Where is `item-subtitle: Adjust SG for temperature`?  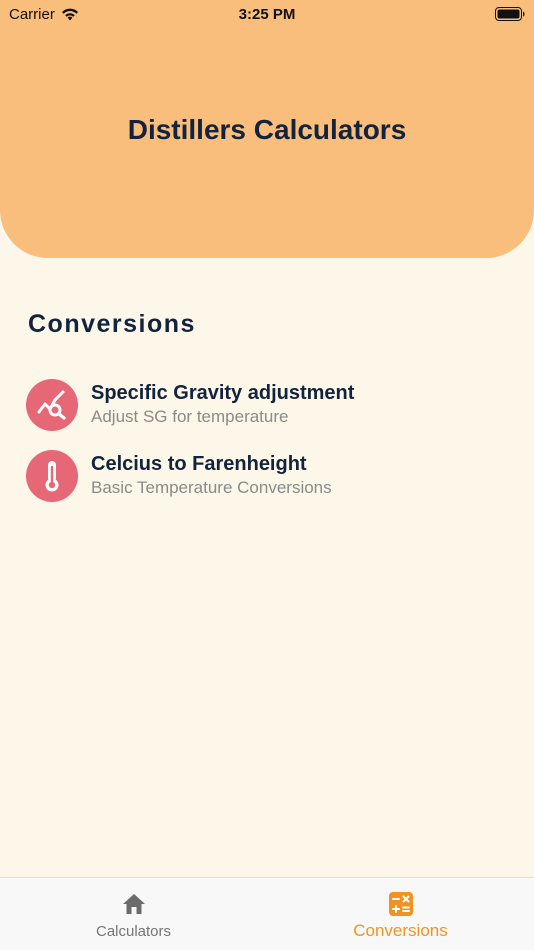 item-subtitle: Adjust SG for temperature is located at coordinates (190, 416).